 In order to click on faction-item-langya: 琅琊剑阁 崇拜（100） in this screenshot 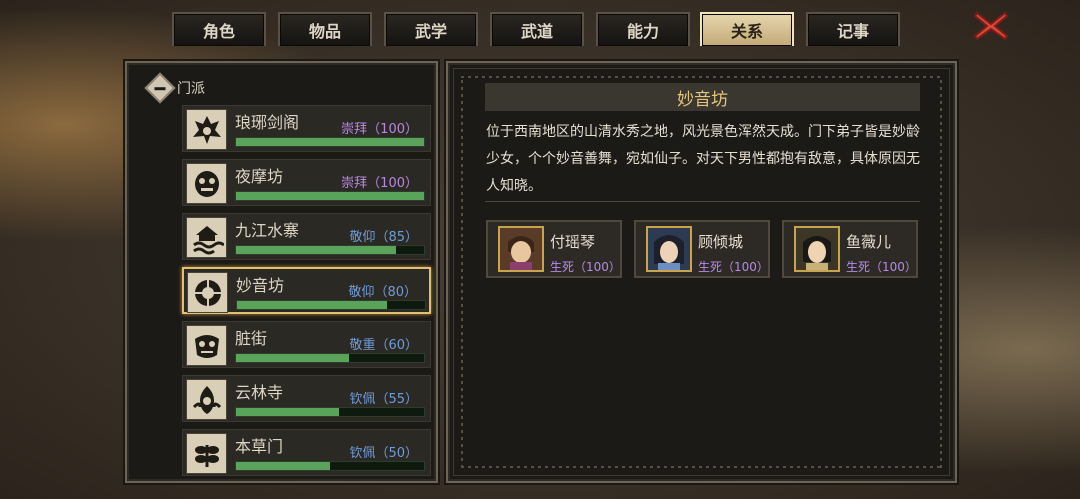, I will do `click(306, 128)`.